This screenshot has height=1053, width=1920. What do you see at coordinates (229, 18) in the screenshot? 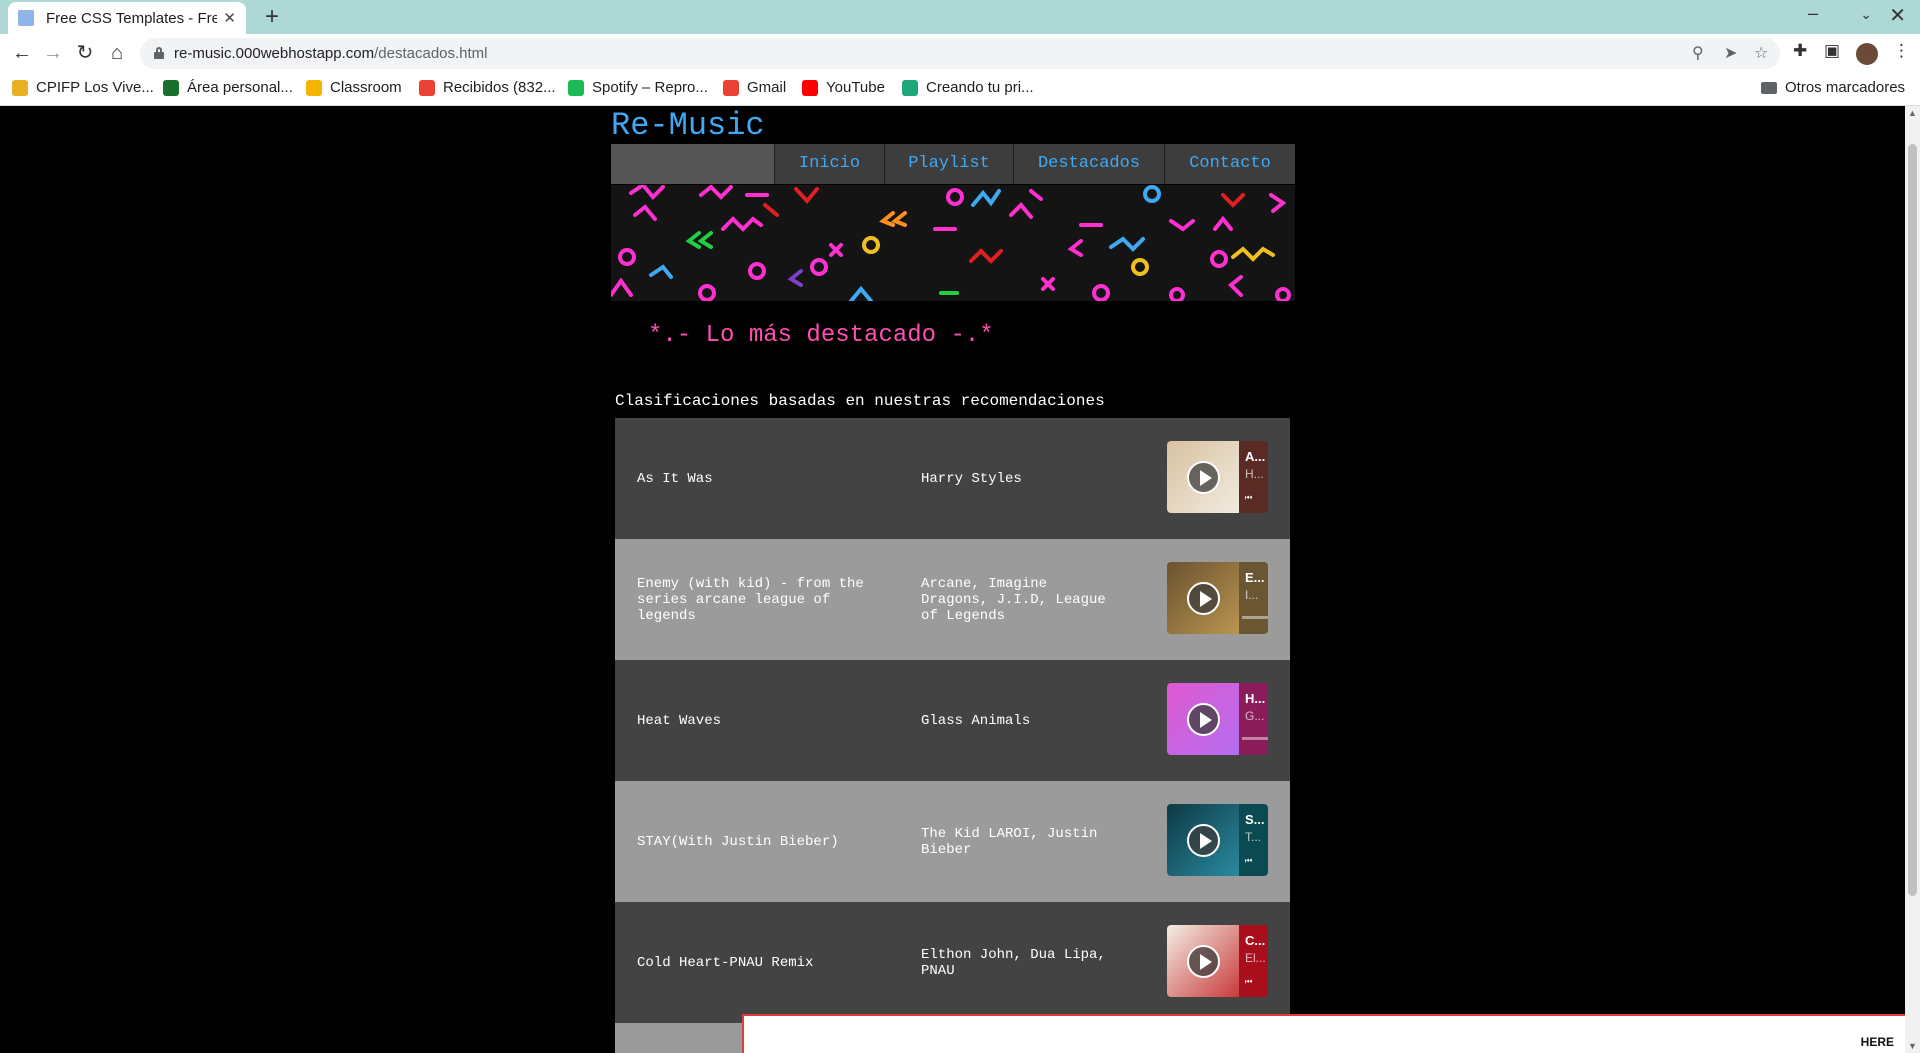
I see `close-icon: ✕` at bounding box center [229, 18].